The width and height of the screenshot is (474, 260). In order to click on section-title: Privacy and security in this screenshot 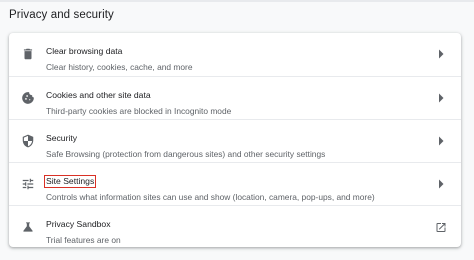, I will do `click(61, 15)`.